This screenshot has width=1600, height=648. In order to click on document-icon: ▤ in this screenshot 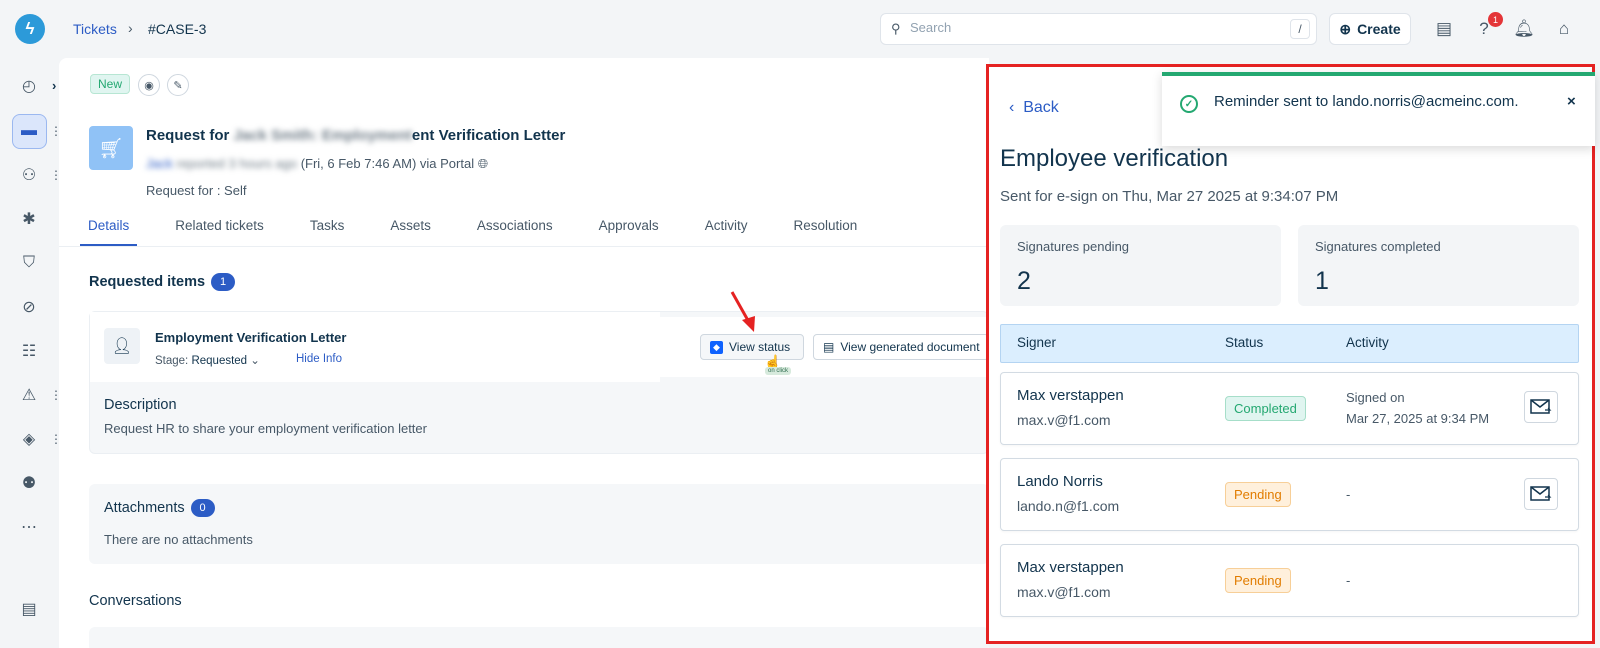, I will do `click(829, 347)`.